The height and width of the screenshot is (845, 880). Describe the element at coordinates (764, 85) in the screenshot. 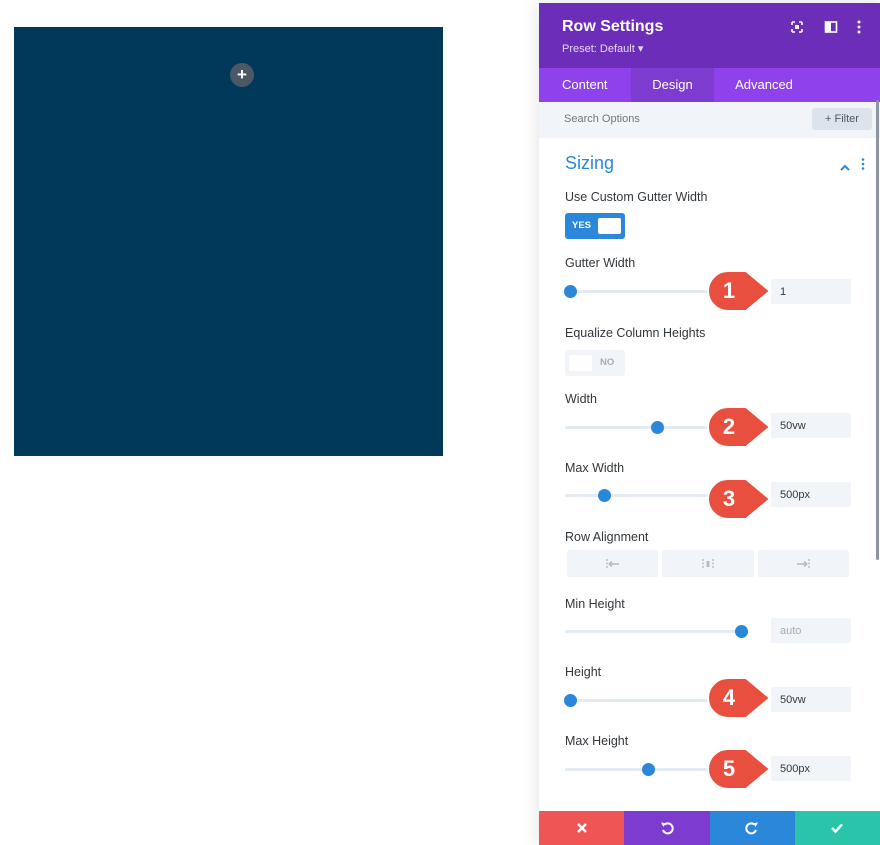

I see `tab-advanced: Advanced` at that location.